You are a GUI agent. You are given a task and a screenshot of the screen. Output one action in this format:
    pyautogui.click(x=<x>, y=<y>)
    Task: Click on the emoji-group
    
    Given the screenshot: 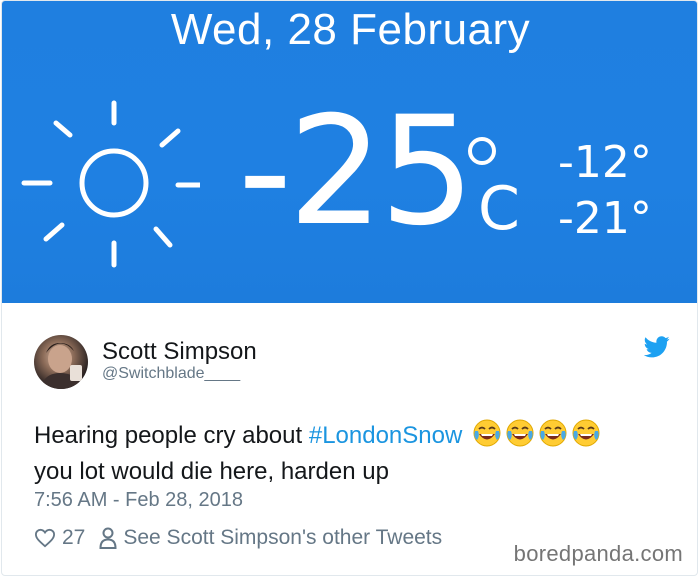 What is the action you would take?
    pyautogui.click(x=539, y=437)
    